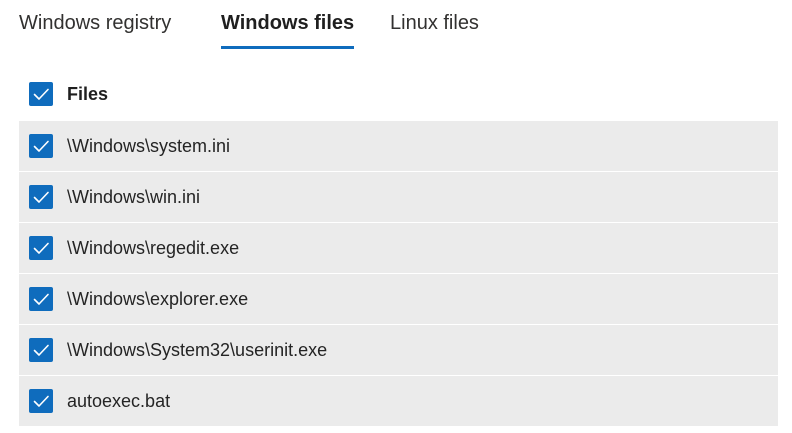  Describe the element at coordinates (95, 23) in the screenshot. I see `tab-windows-registry: Windows registry` at that location.